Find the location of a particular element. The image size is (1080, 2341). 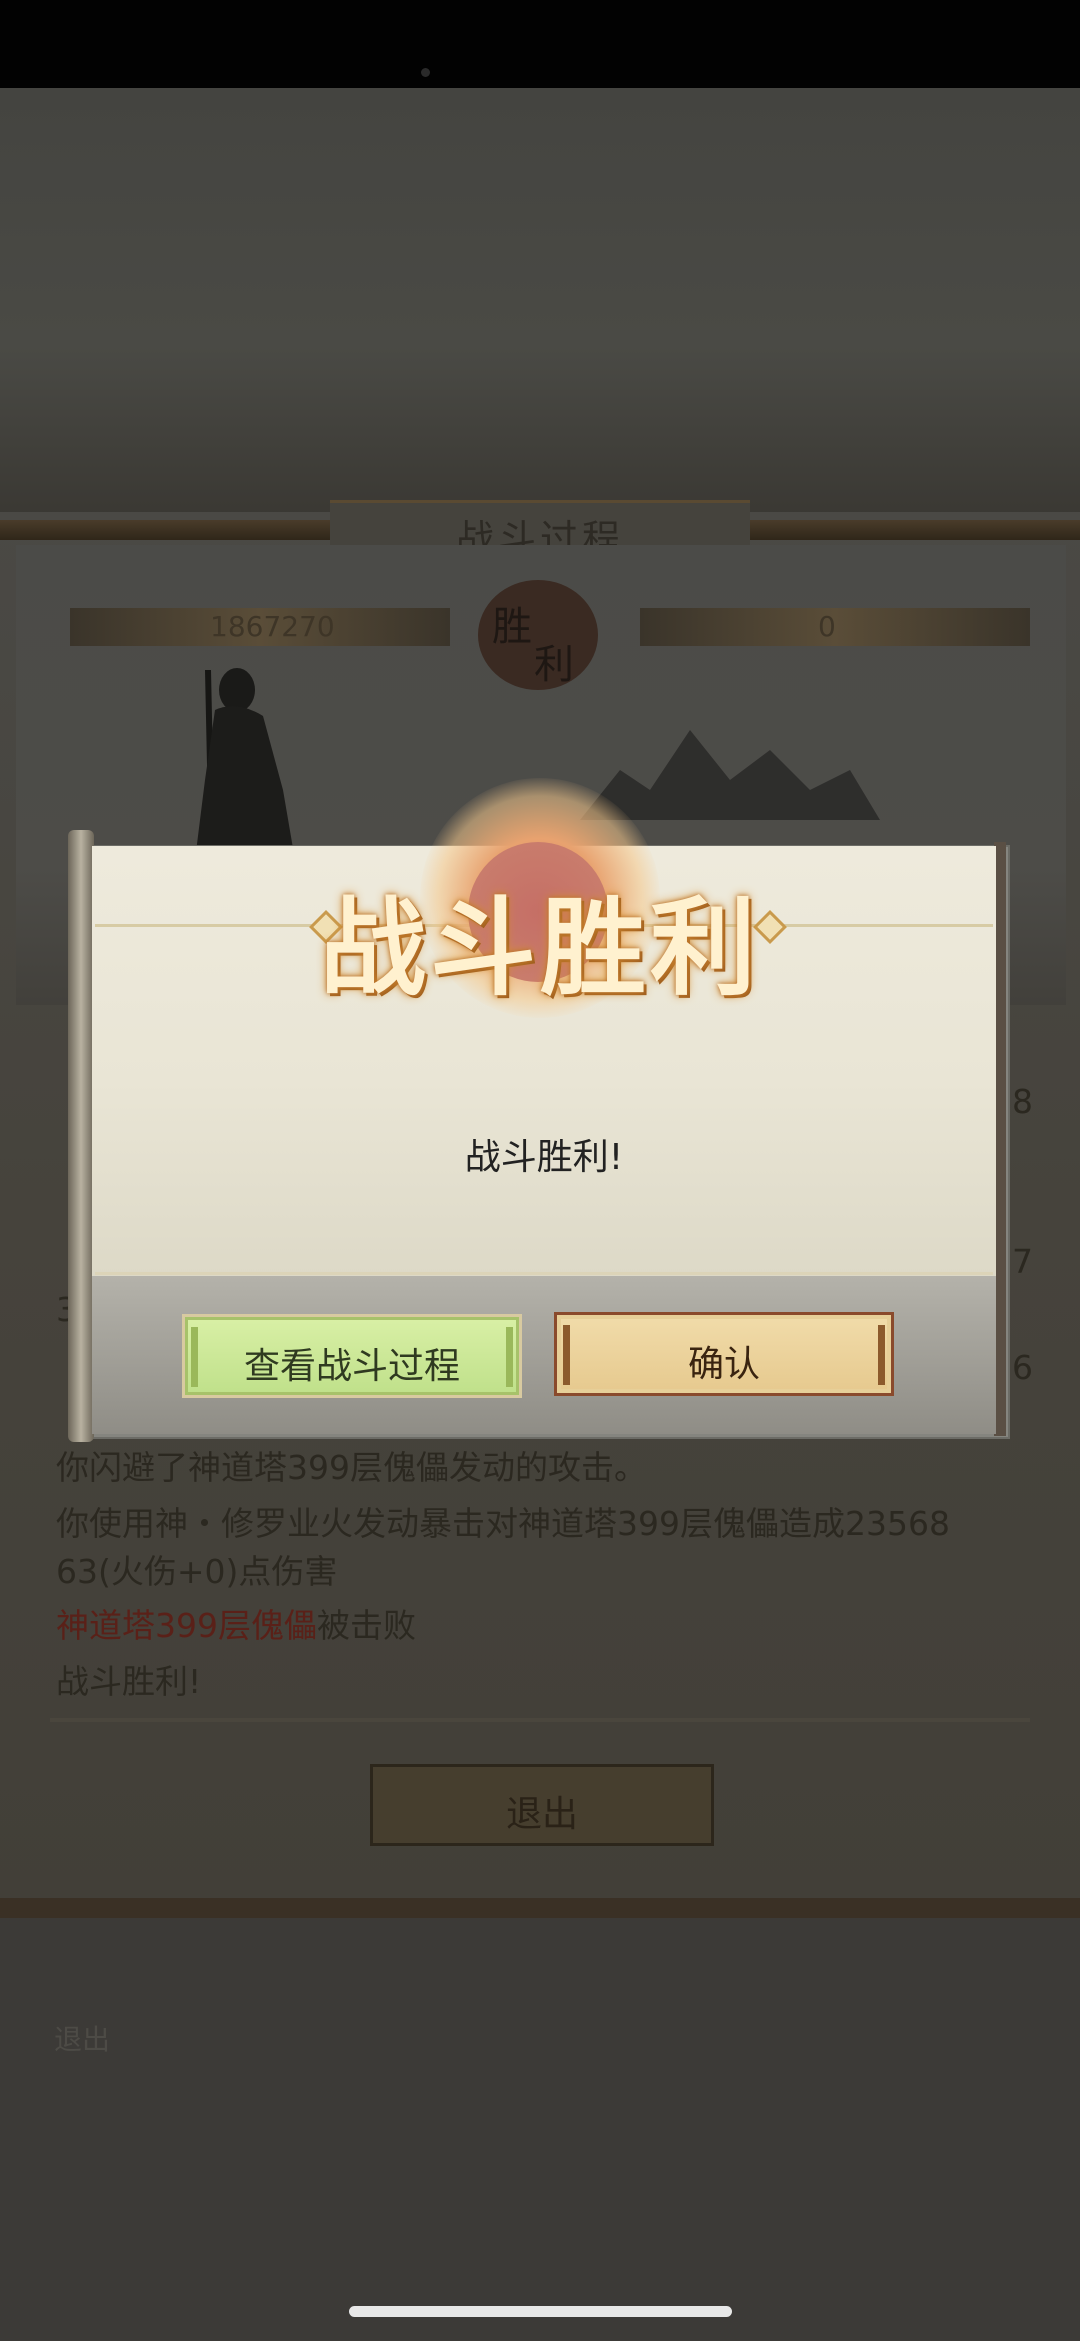

camera-cutout is located at coordinates (425, 72).